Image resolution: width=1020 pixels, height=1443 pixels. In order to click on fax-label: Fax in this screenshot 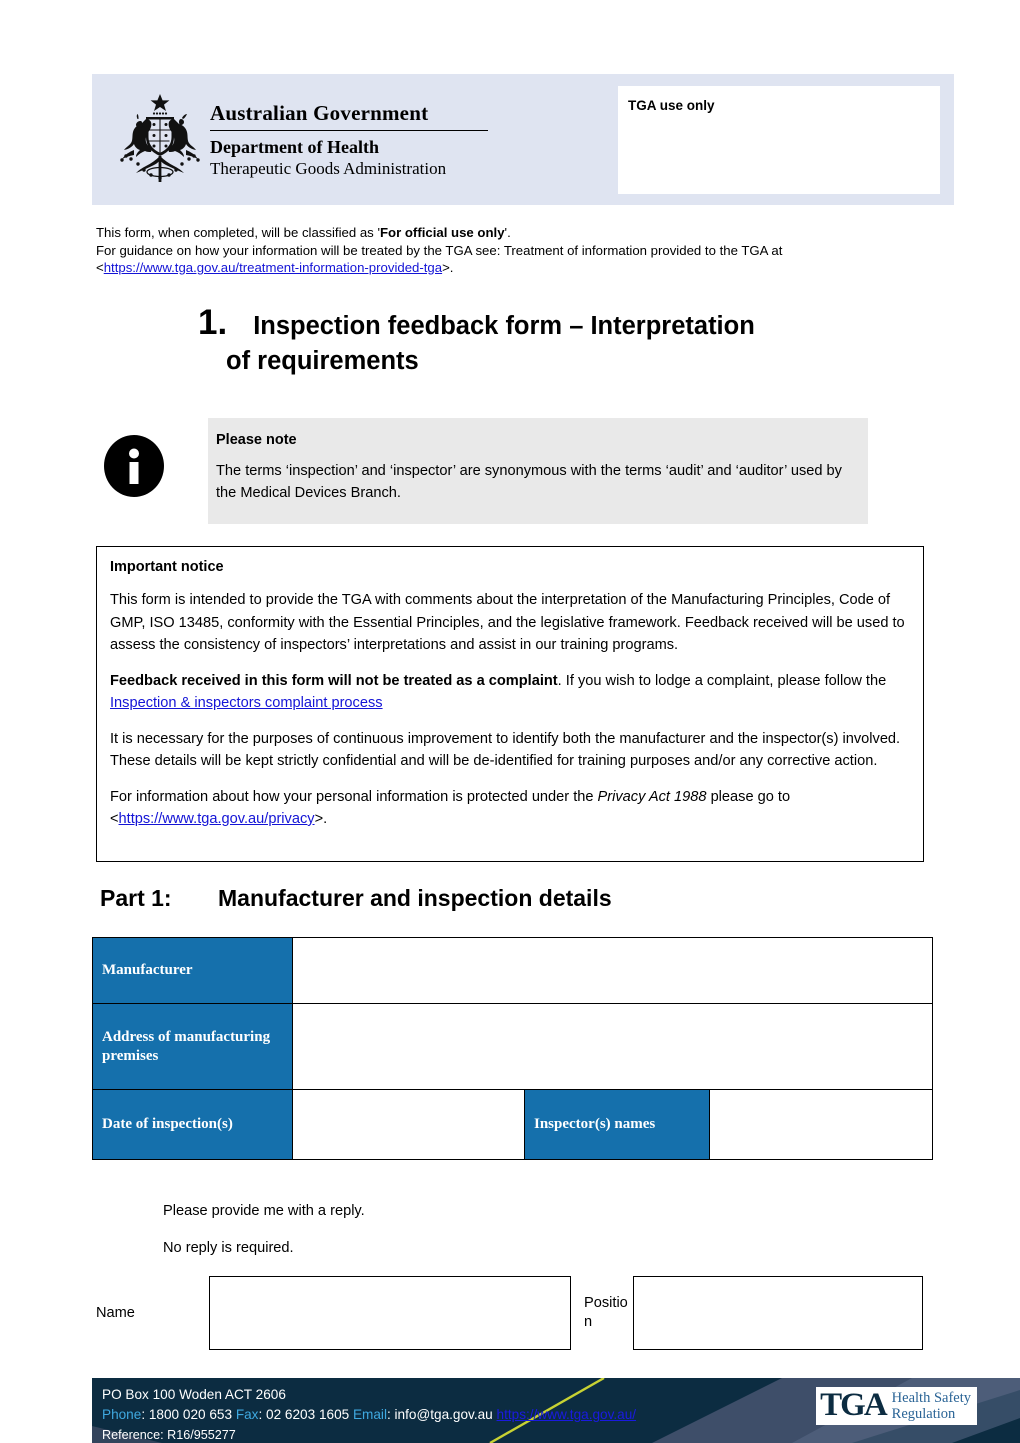, I will do `click(247, 1414)`.